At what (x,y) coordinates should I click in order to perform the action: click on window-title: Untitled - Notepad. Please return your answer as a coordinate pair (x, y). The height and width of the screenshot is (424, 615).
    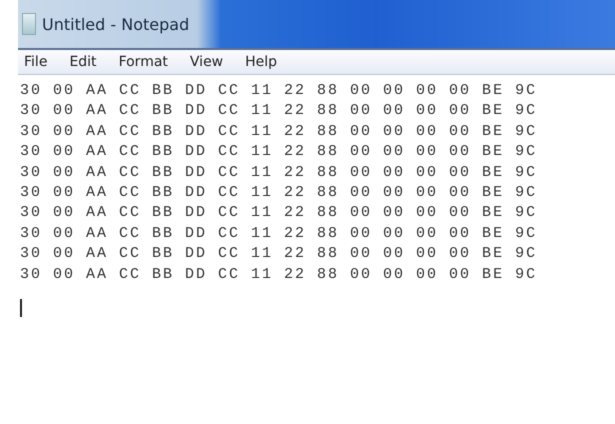
    Looking at the image, I should click on (116, 24).